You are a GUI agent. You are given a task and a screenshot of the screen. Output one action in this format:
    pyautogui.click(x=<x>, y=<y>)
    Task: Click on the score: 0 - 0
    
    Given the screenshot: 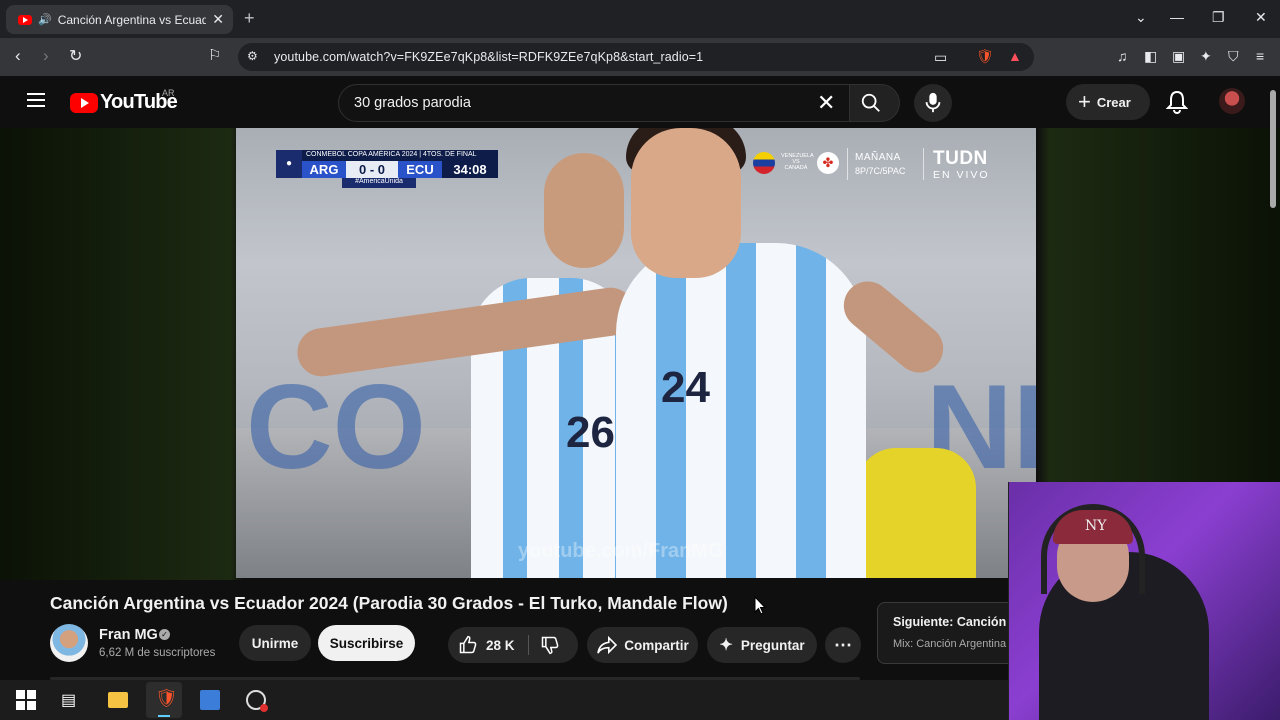 What is the action you would take?
    pyautogui.click(x=372, y=169)
    